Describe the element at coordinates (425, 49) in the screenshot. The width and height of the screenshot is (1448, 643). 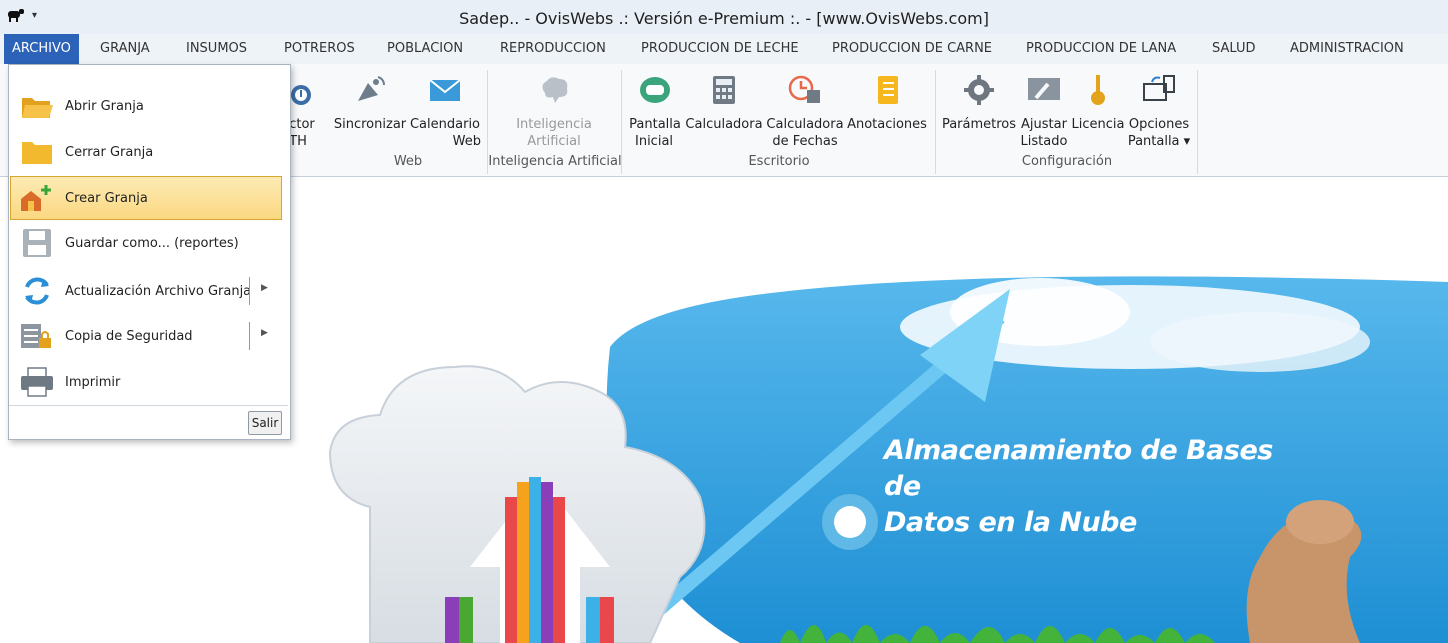
I see `tab-poblacion: POBLACION` at that location.